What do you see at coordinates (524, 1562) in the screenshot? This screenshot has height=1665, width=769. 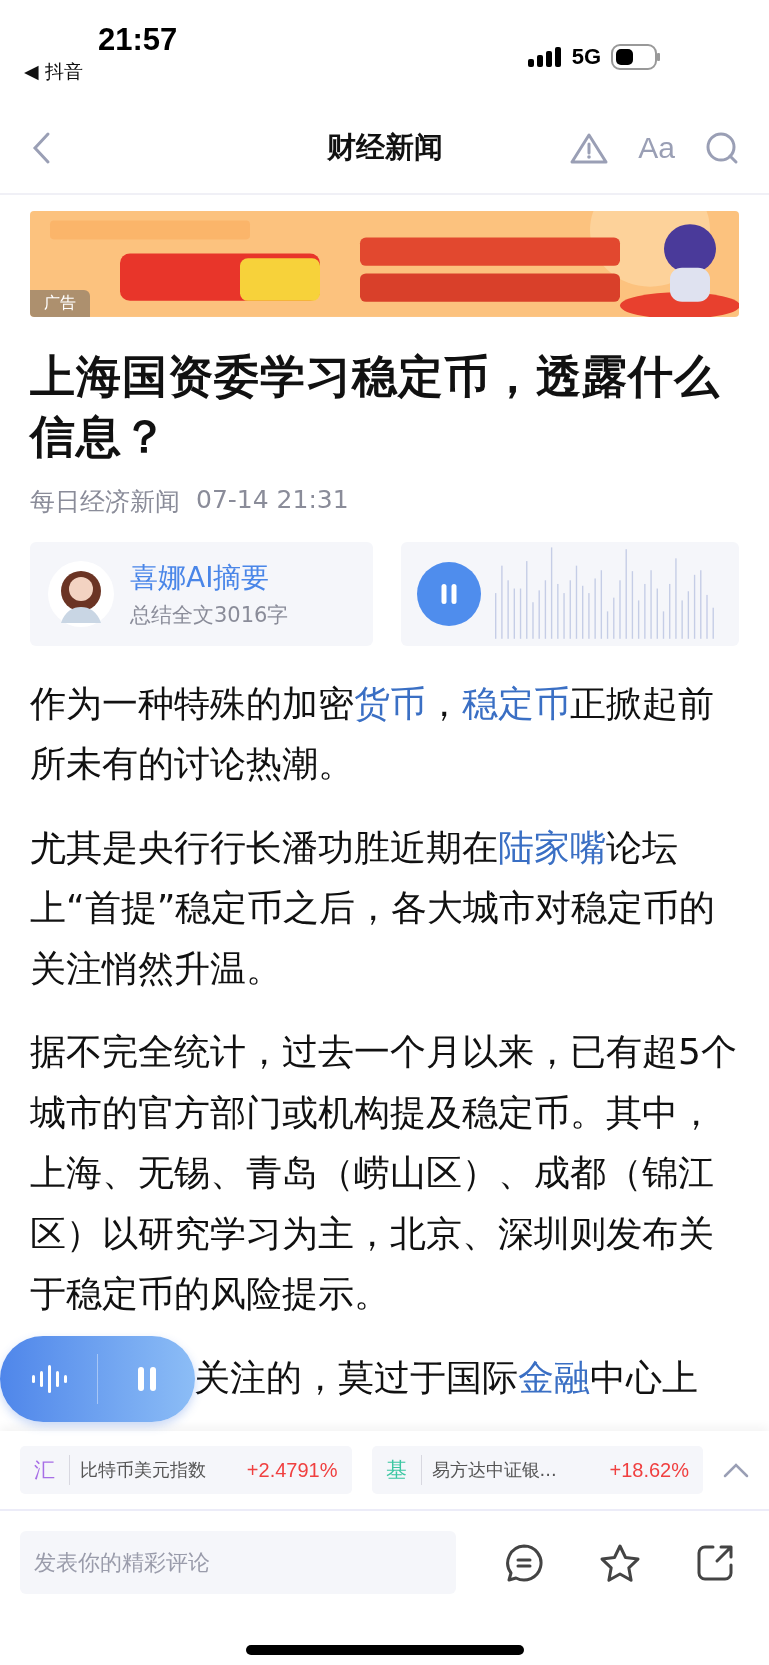 I see `comment-icon` at bounding box center [524, 1562].